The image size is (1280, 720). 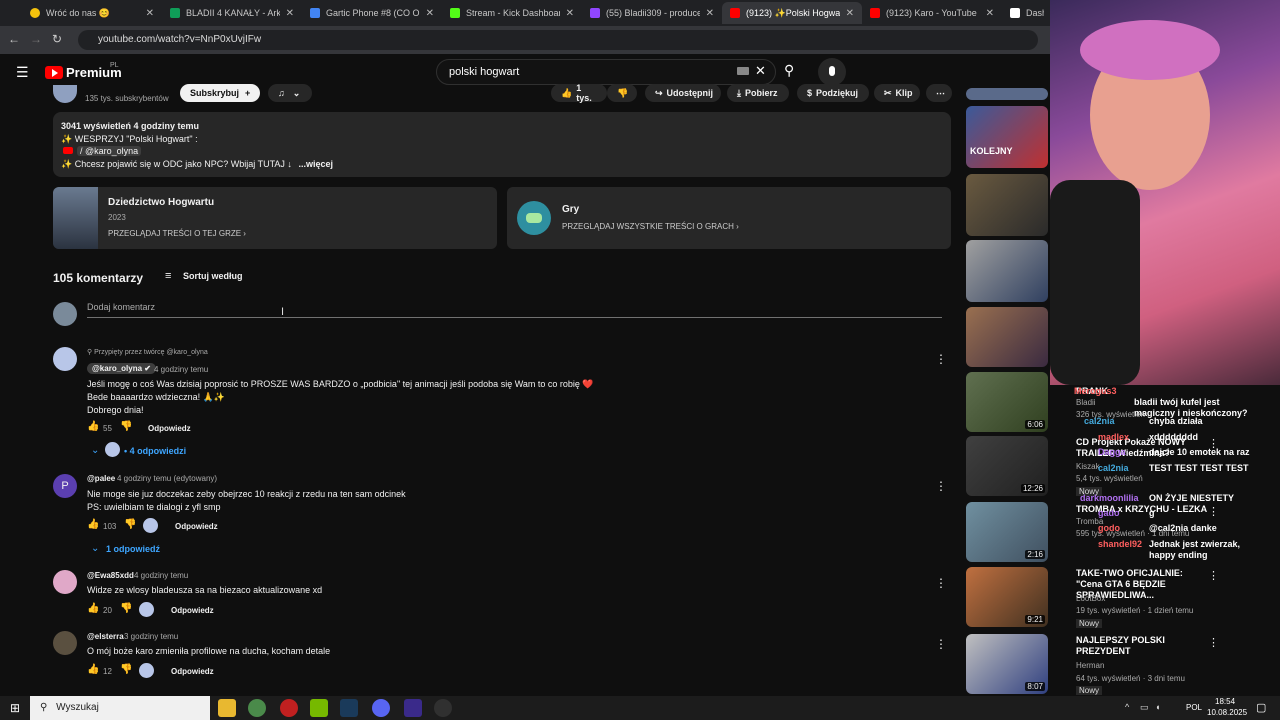 What do you see at coordinates (558, 40) in the screenshot?
I see `address-input: youtube.com/watch?v=NnP0xUvjIFw` at bounding box center [558, 40].